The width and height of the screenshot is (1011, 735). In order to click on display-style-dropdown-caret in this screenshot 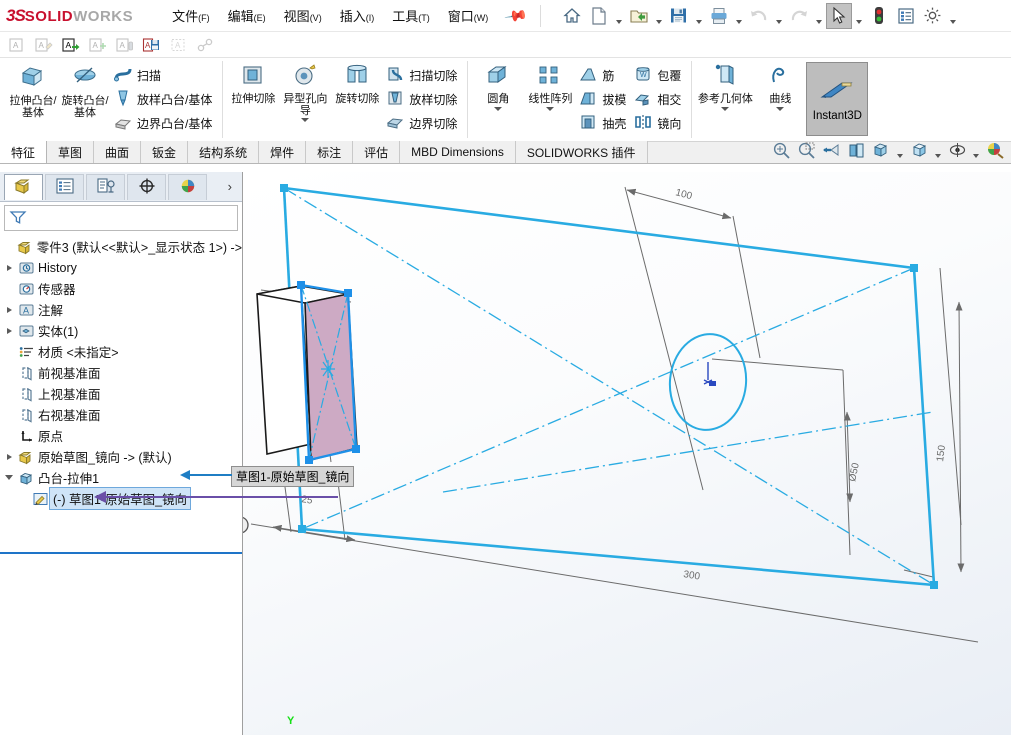, I will do `click(938, 150)`.